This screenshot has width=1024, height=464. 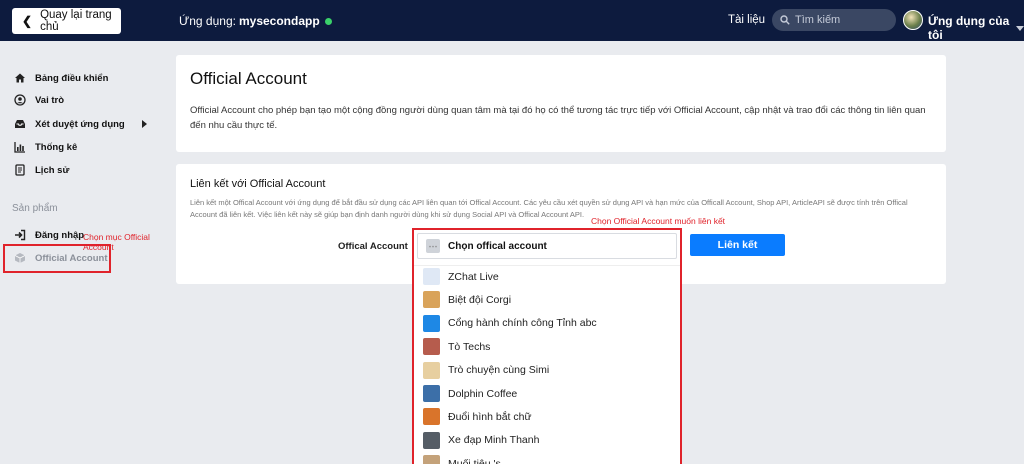 I want to click on current-app-indicator: Ứng dụng: mysecondapp, so click(x=255, y=21).